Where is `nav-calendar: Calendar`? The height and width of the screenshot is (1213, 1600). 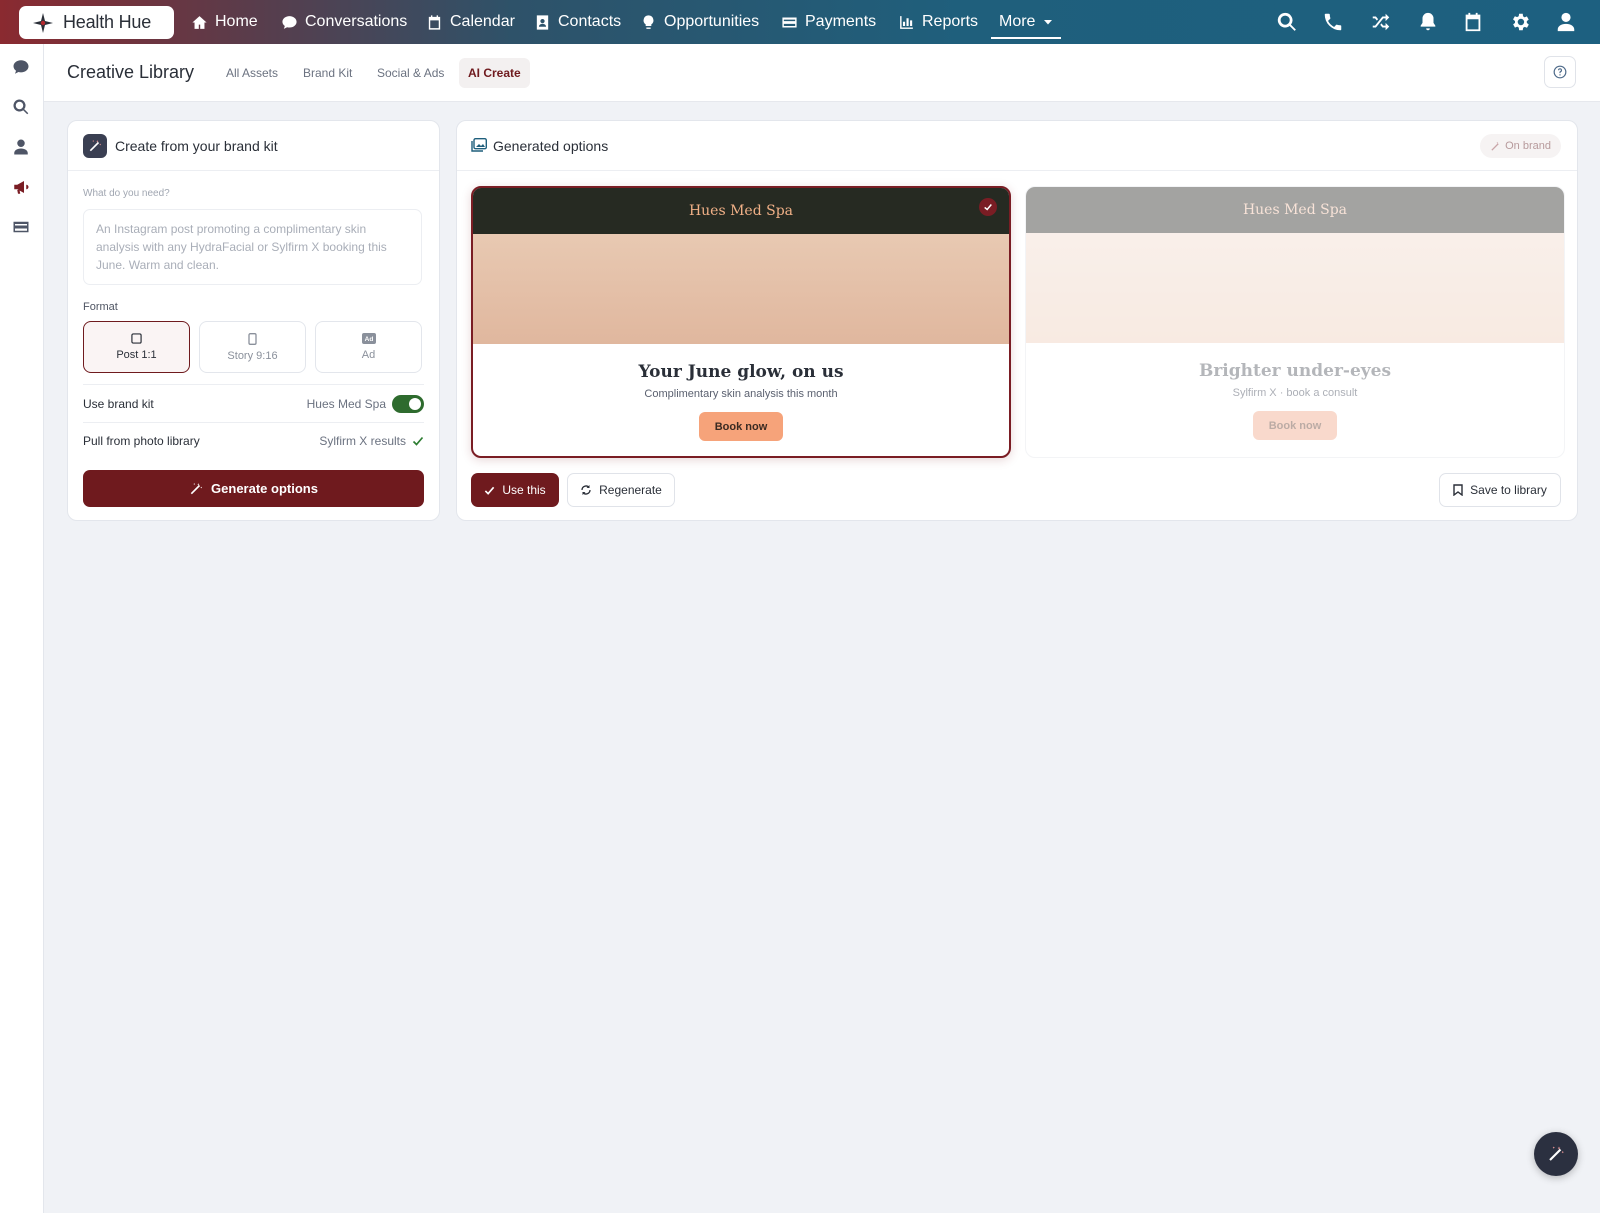 nav-calendar: Calendar is located at coordinates (470, 22).